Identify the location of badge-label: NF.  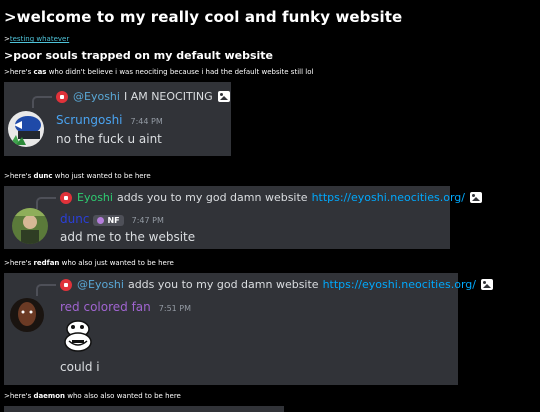
(113, 220).